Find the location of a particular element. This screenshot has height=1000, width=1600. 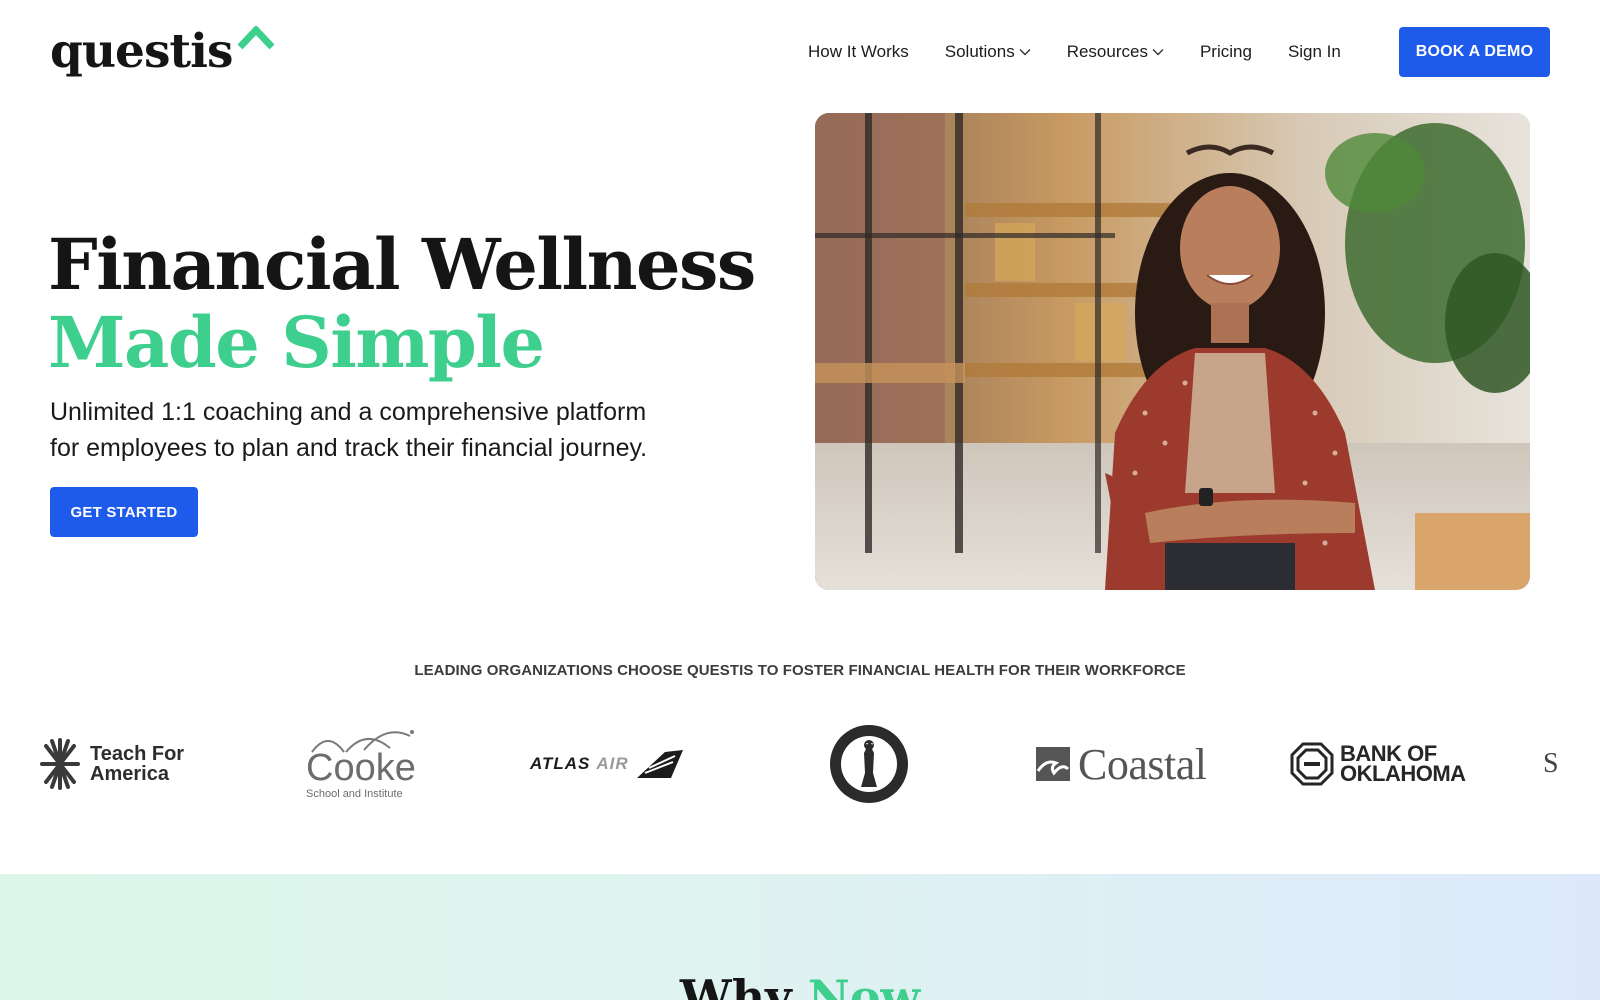

questis-logo: questis is located at coordinates (162, 52).